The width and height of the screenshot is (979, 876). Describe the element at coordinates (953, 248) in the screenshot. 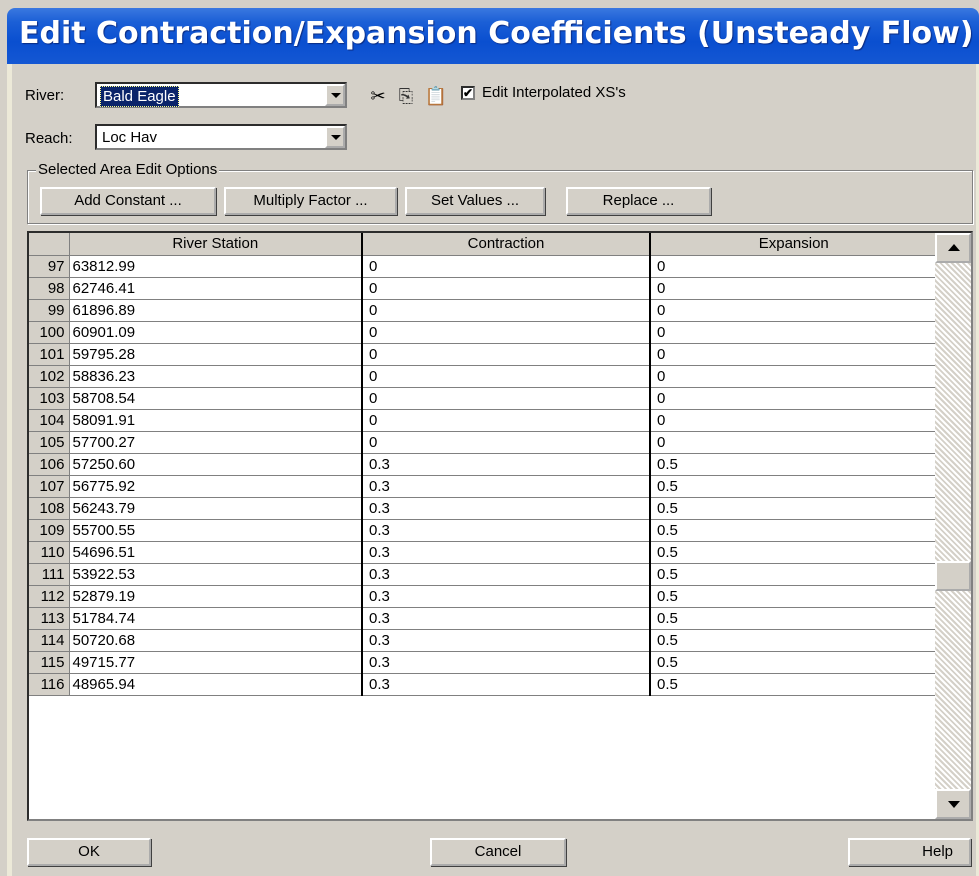

I see `scroll-up-arrow-icon` at that location.